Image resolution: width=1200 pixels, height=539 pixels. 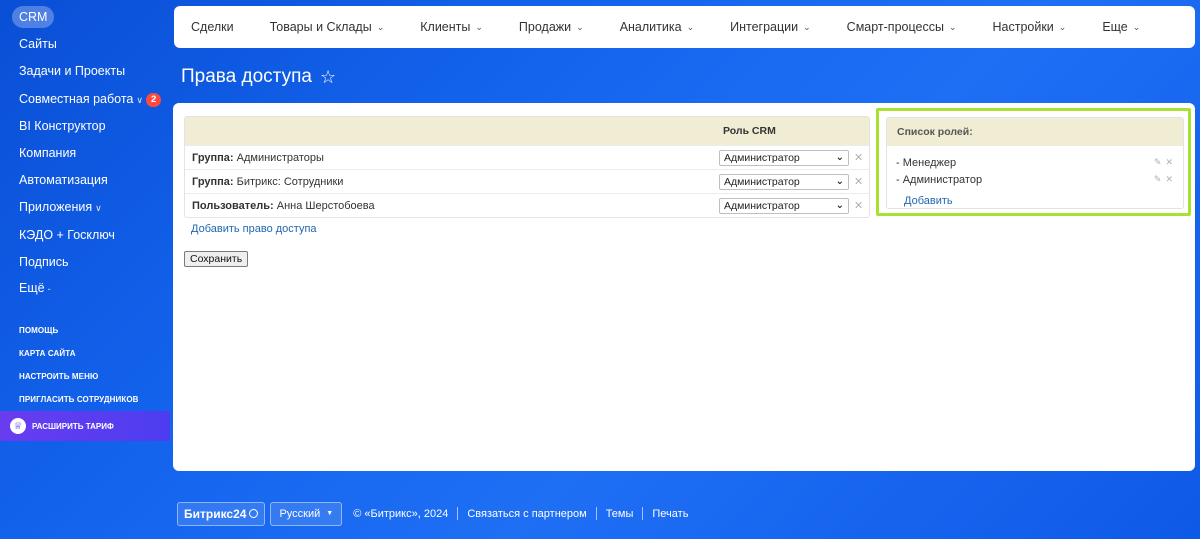 I want to click on nav-integrations: Интеграции ⌄, so click(x=770, y=27).